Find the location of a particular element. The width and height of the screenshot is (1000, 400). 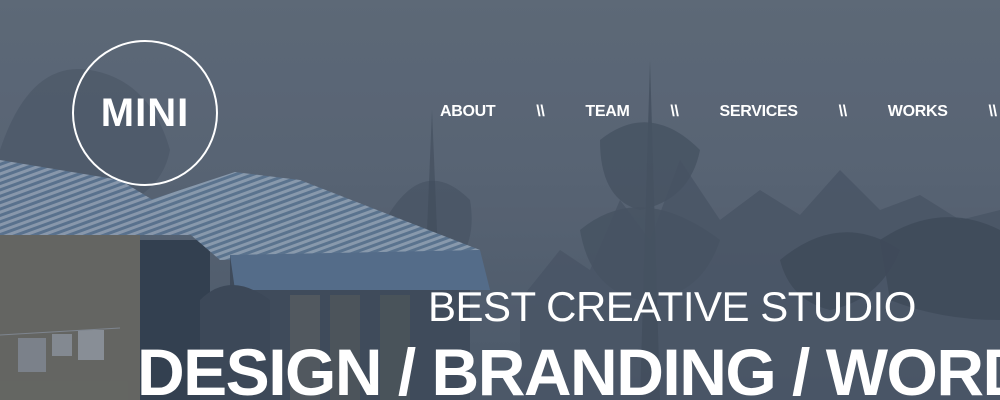

nav-item-works: WORKS is located at coordinates (918, 112).